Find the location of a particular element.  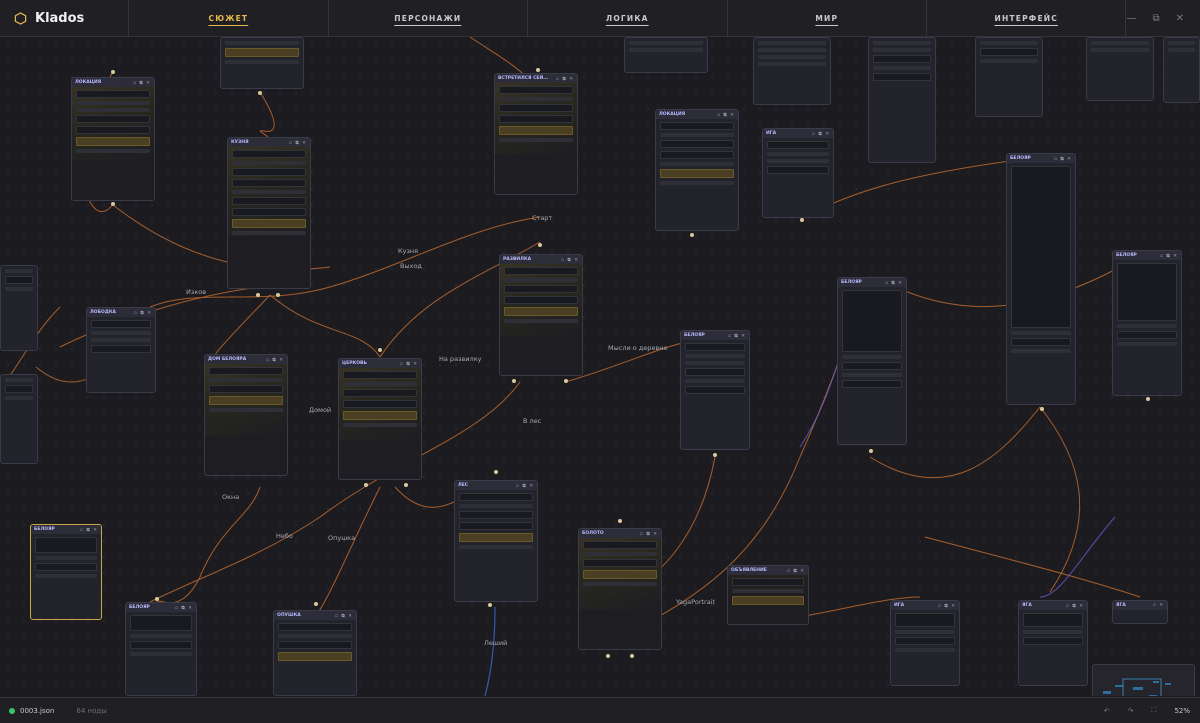

edge-label: На развилку is located at coordinates (460, 359).